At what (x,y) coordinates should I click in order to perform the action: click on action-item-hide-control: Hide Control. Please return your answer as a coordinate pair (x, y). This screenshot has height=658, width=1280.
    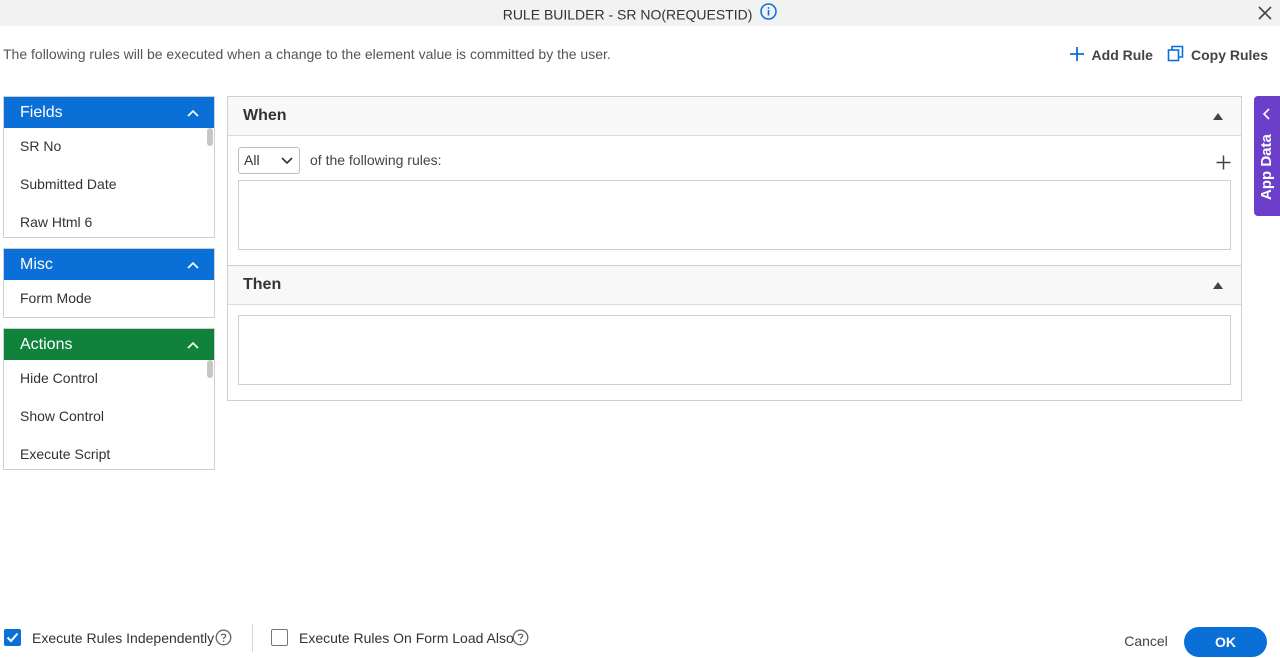
    Looking at the image, I should click on (109, 379).